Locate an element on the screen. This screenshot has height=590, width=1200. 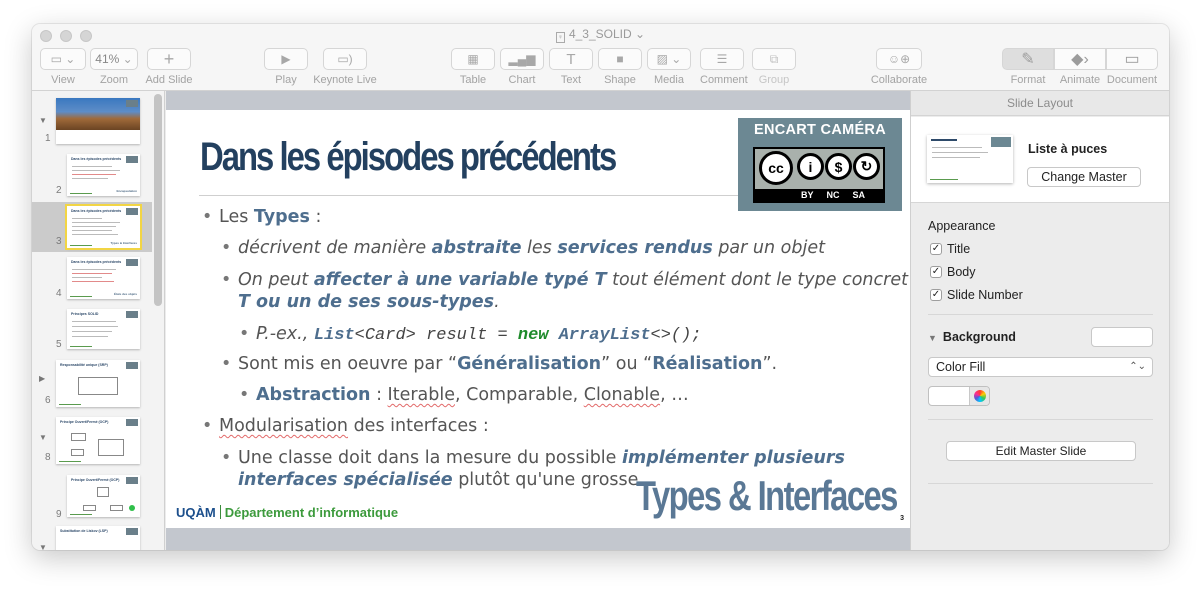
cc-icon: cc is located at coordinates (776, 168).